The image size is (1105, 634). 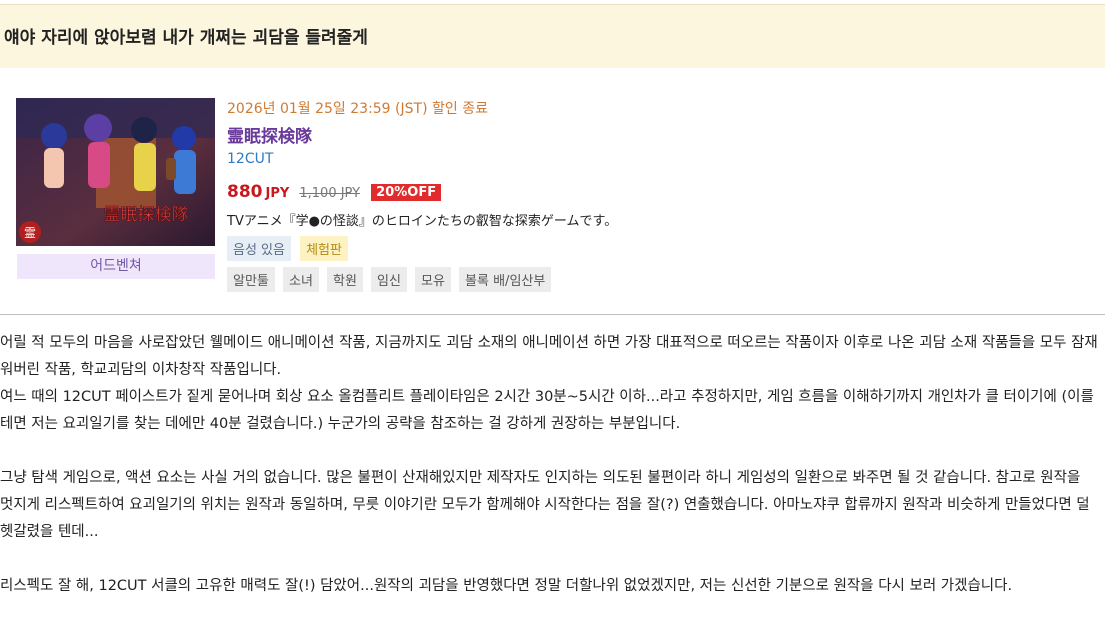 What do you see at coordinates (250, 159) in the screenshot?
I see `circle-name-link: 12CUT` at bounding box center [250, 159].